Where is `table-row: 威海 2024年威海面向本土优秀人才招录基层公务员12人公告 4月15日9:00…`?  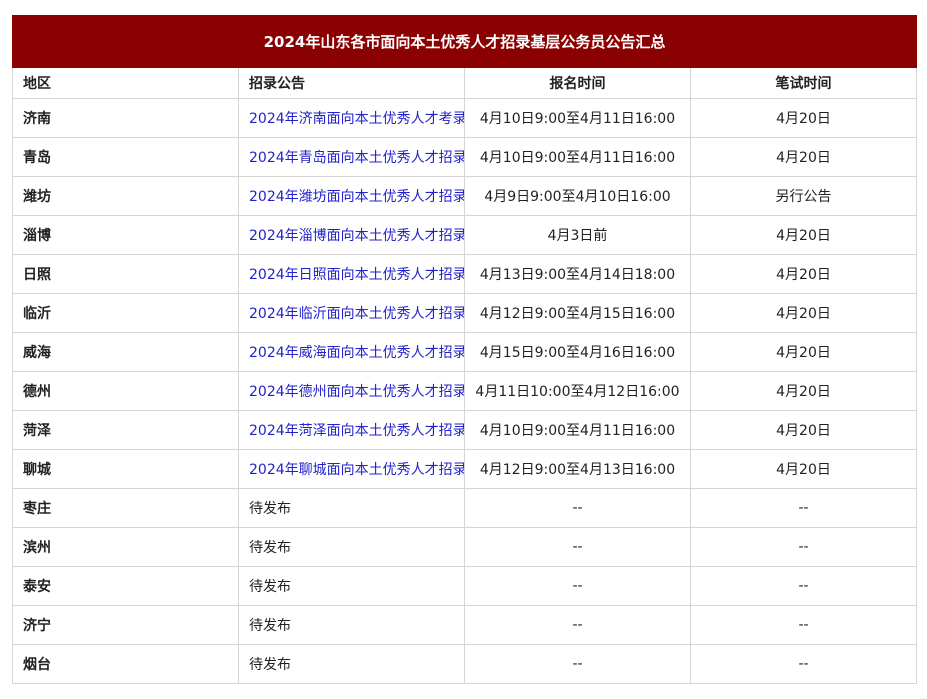 table-row: 威海 2024年威海面向本土优秀人才招录基层公务员12人公告 4月15日9:00… is located at coordinates (464, 352).